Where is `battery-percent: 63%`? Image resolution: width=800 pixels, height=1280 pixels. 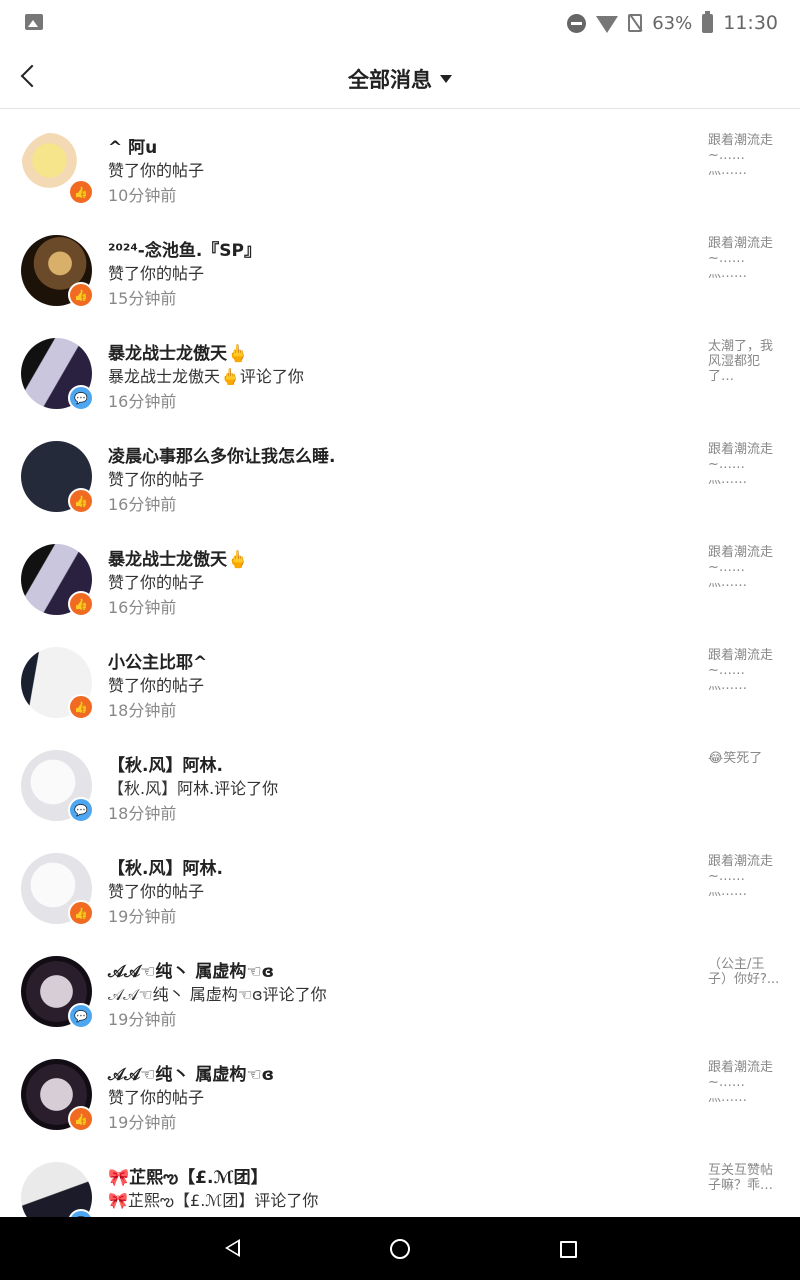
battery-percent: 63% is located at coordinates (672, 23).